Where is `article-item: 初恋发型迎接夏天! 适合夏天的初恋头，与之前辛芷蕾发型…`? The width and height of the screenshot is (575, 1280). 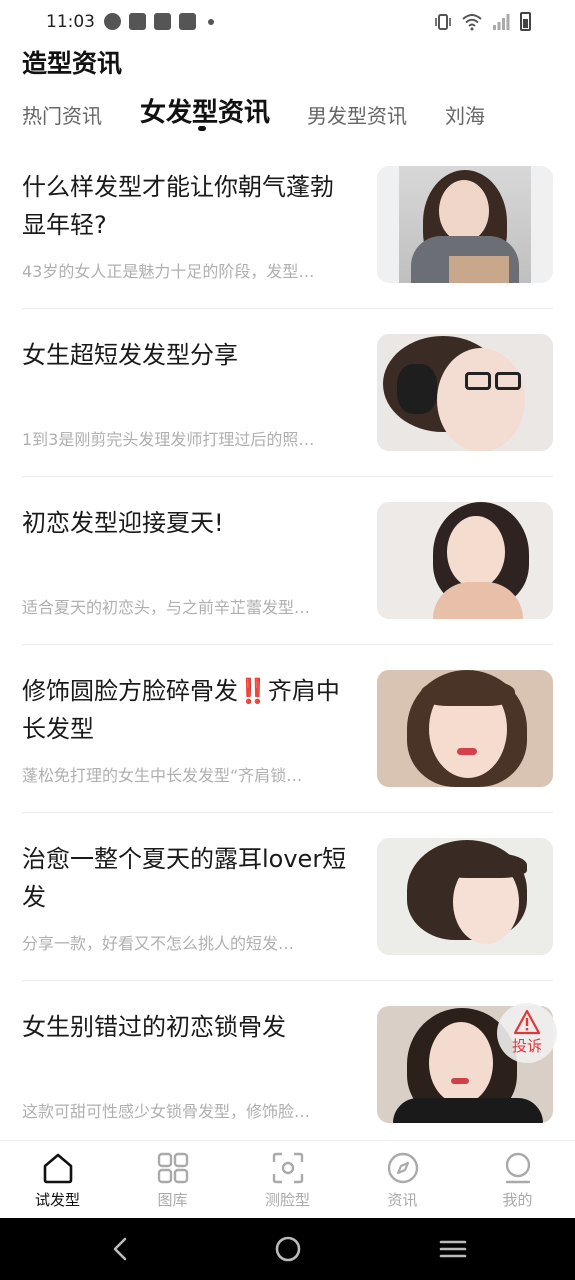 article-item: 初恋发型迎接夏天! 适合夏天的初恋头，与之前辛芷蕾发型… is located at coordinates (287, 570).